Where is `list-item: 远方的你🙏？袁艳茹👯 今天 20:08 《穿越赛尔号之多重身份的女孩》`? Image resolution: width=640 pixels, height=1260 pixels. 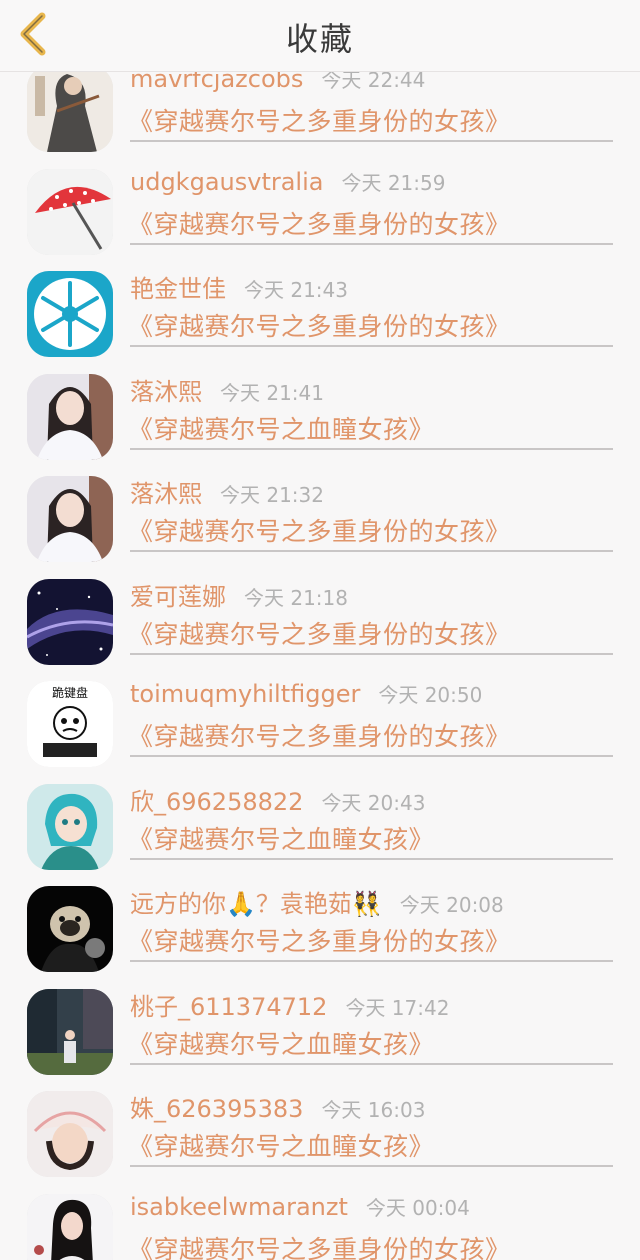 list-item: 远方的你🙏？袁艳茹👯 今天 20:08 《穿越赛尔号之多重身份的女孩》 is located at coordinates (320, 923).